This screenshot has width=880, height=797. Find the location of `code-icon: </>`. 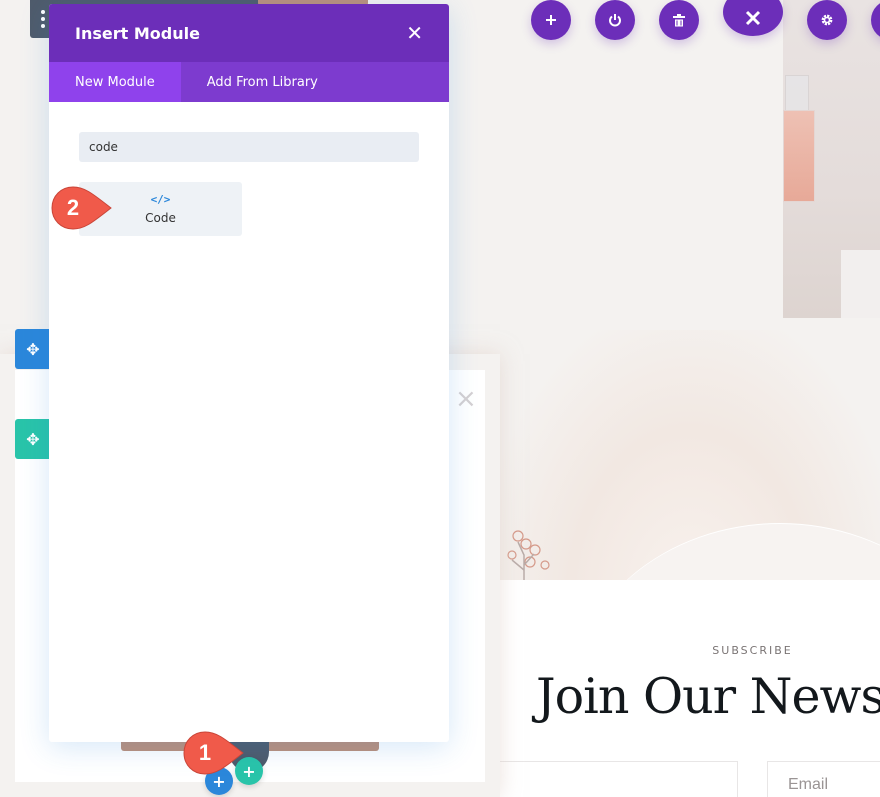

code-icon: </> is located at coordinates (160, 199).